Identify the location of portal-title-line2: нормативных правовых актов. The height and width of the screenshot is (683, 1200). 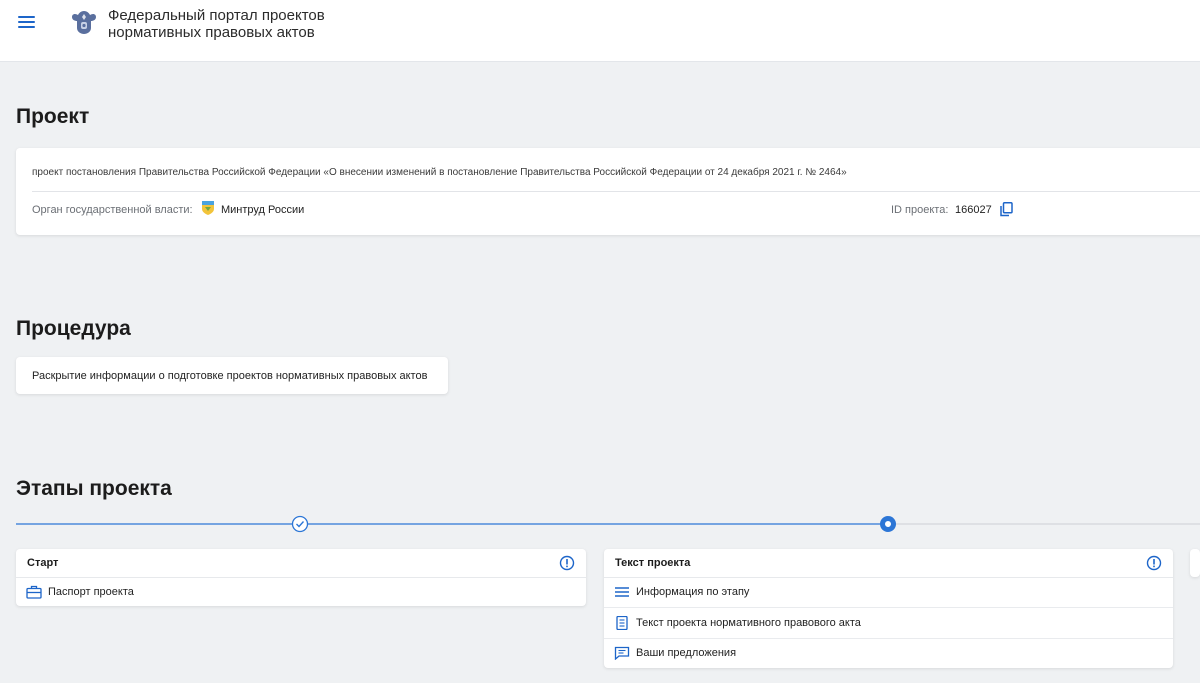
(211, 32).